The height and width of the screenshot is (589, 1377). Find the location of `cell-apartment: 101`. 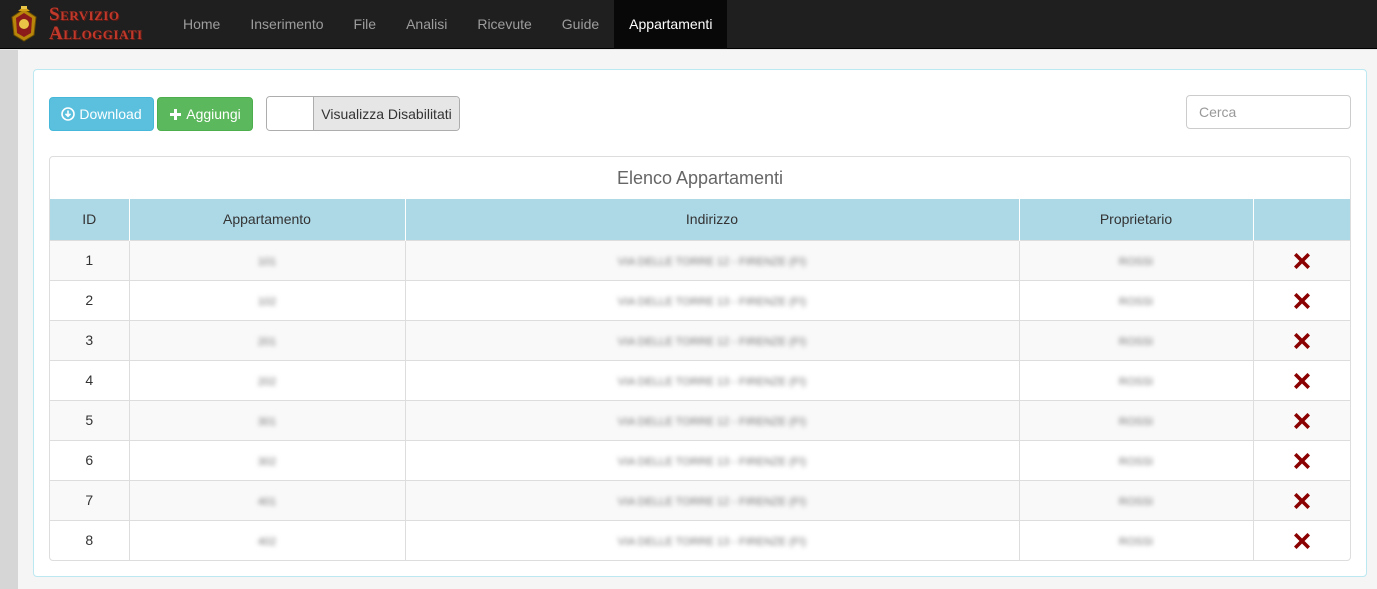

cell-apartment: 101 is located at coordinates (267, 259).